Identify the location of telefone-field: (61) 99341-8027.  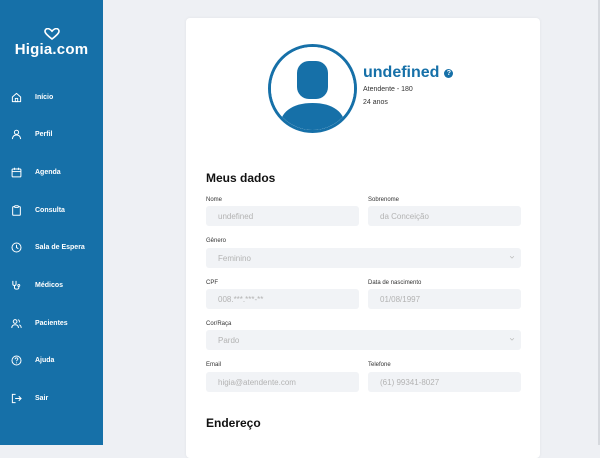
(444, 382).